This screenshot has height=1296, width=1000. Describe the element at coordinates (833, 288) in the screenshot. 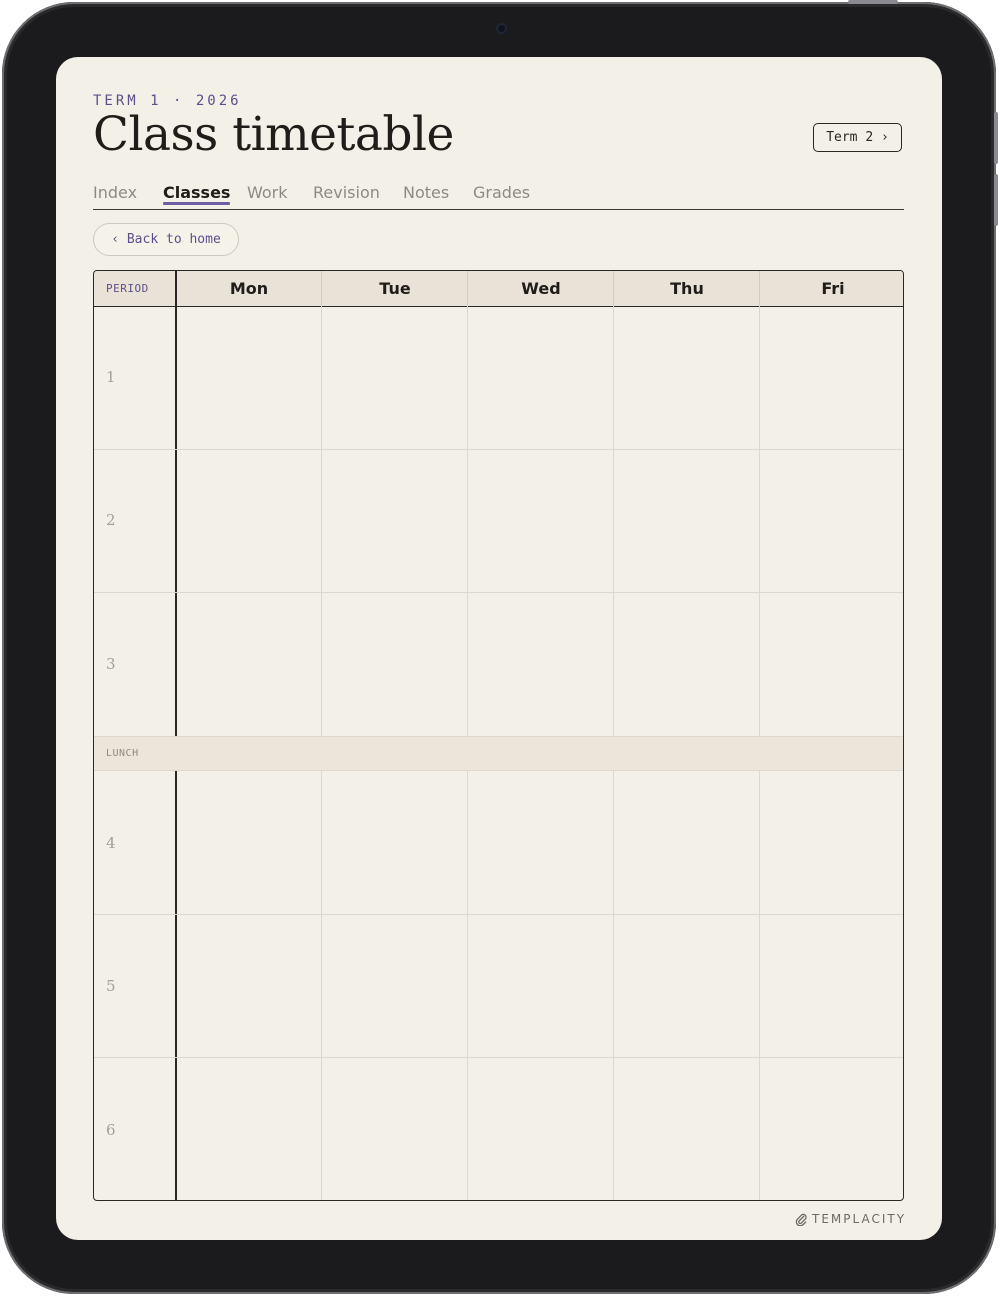

I see `day-header-fri: Fri` at that location.